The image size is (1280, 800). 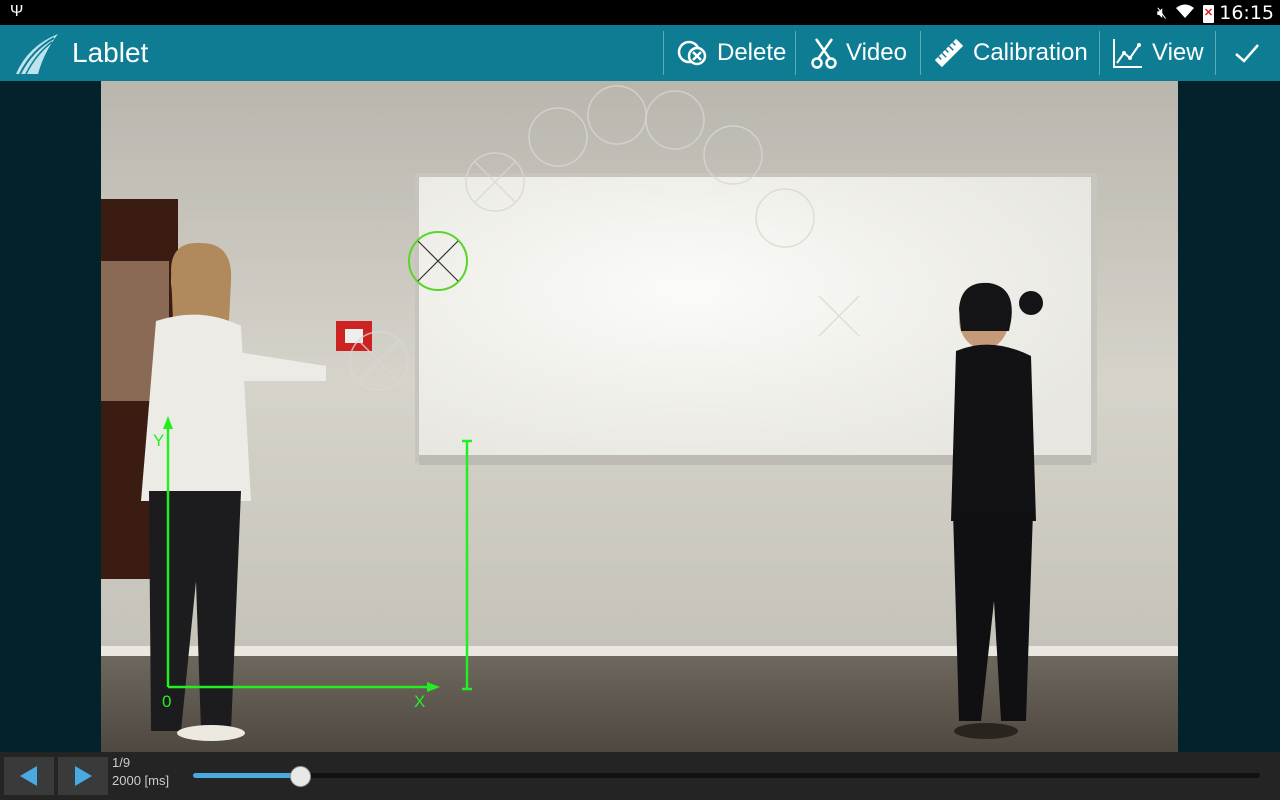 I want to click on video-button: Video, so click(x=858, y=53).